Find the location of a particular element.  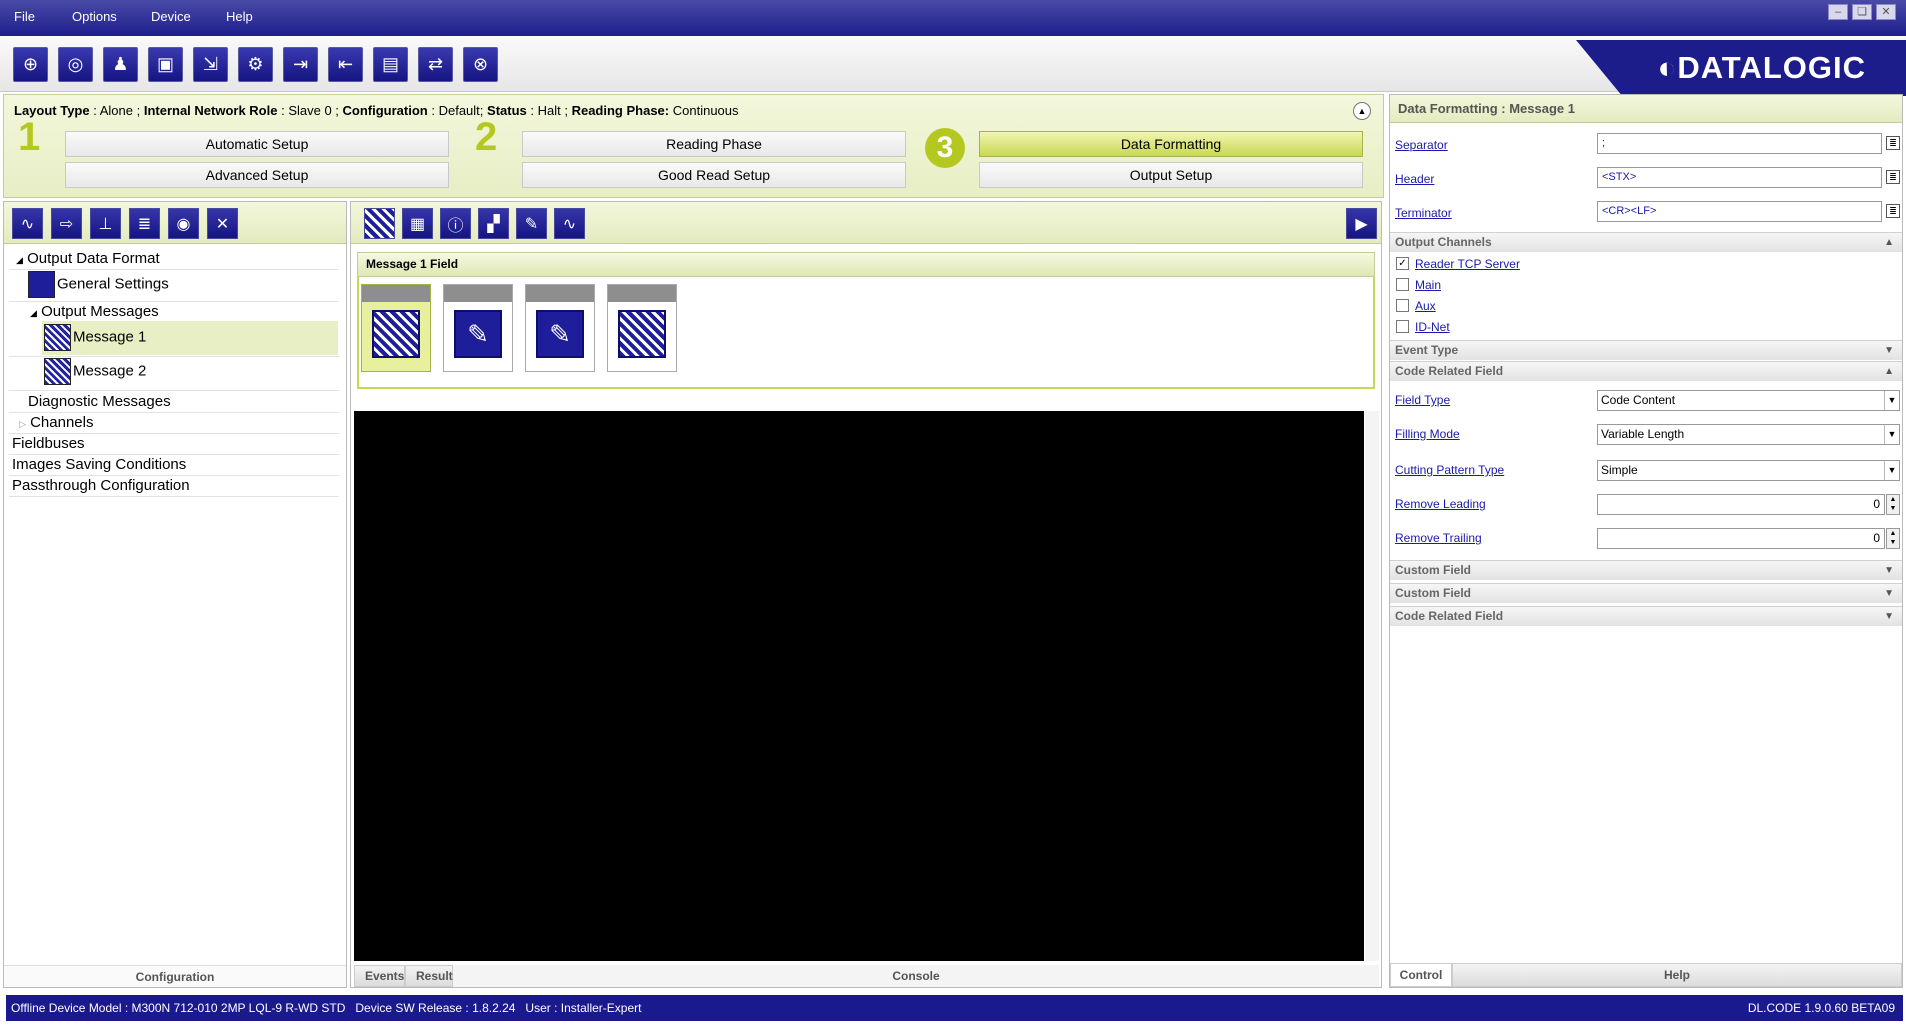

aux-checkbox is located at coordinates (1402, 305).